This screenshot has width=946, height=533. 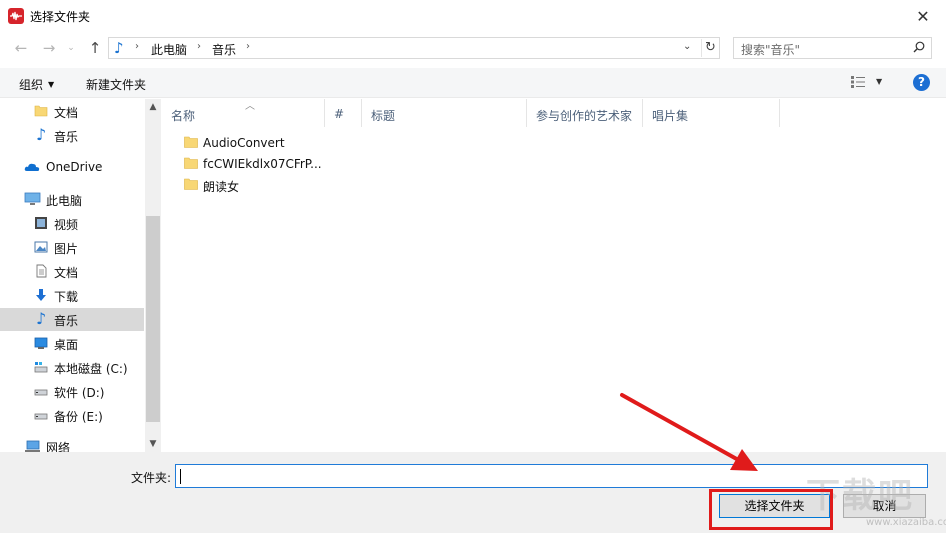 What do you see at coordinates (49, 48) in the screenshot?
I see `forward-arrow-icon: →` at bounding box center [49, 48].